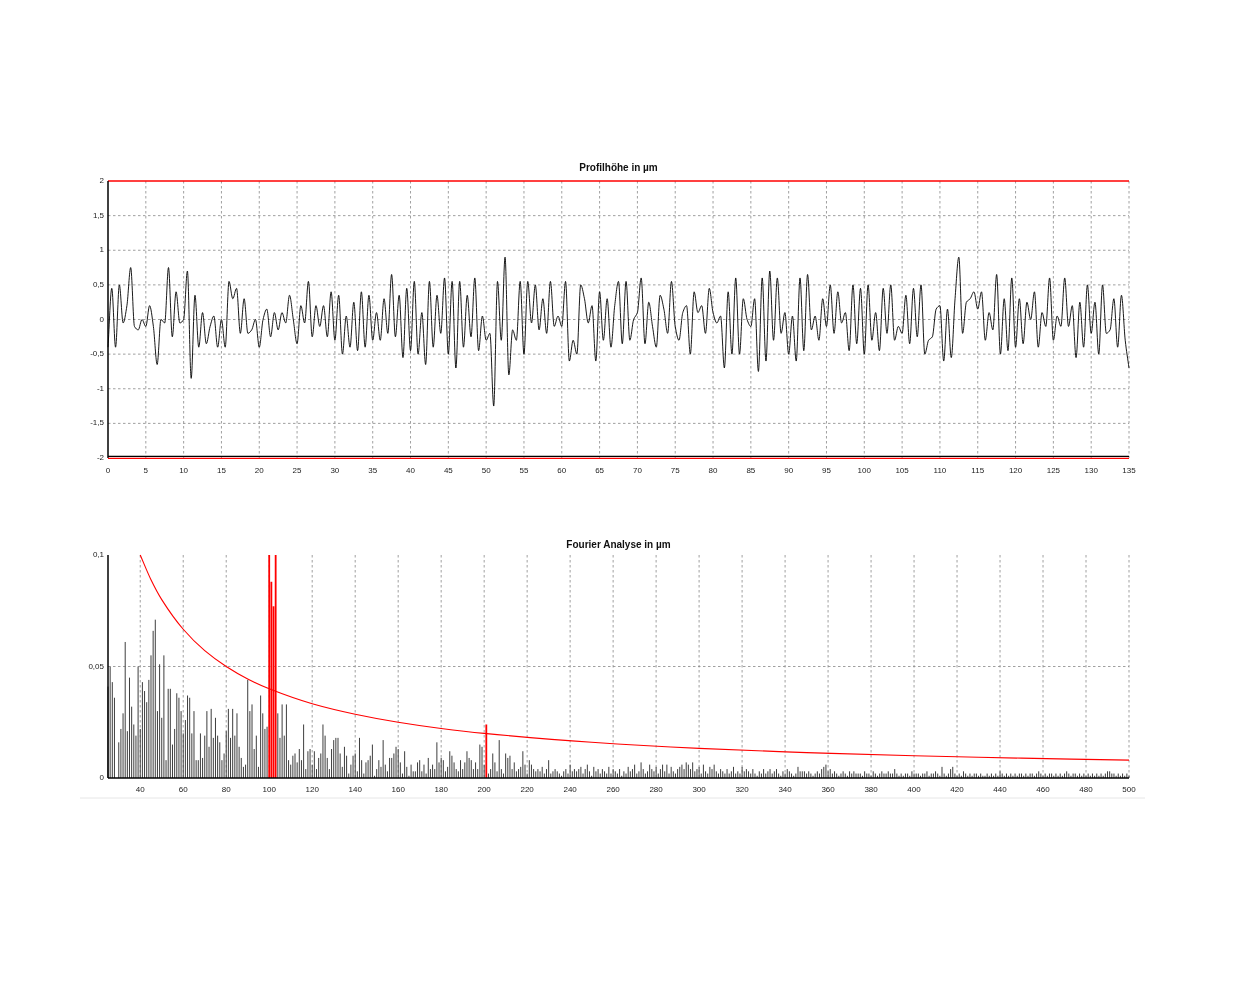 The width and height of the screenshot is (1235, 999). I want to click on axis-label: 110, so click(940, 471).